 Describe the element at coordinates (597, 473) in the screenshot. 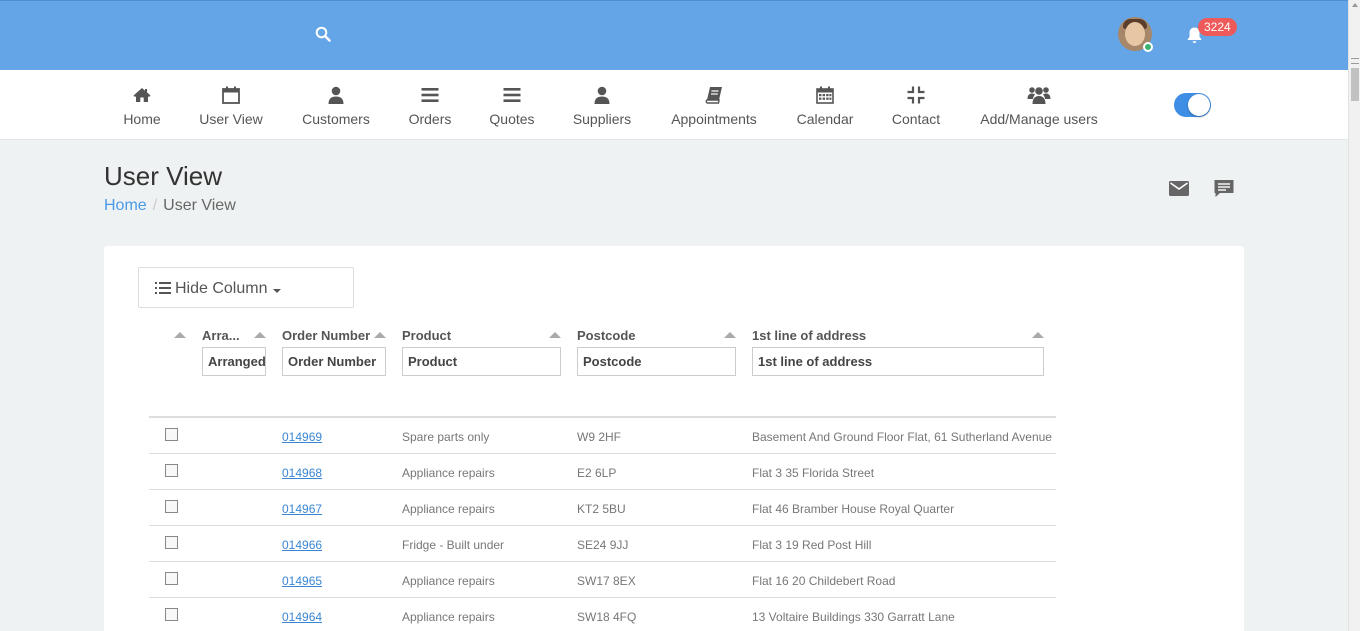

I see `postcode-cell: E2 6LP` at that location.